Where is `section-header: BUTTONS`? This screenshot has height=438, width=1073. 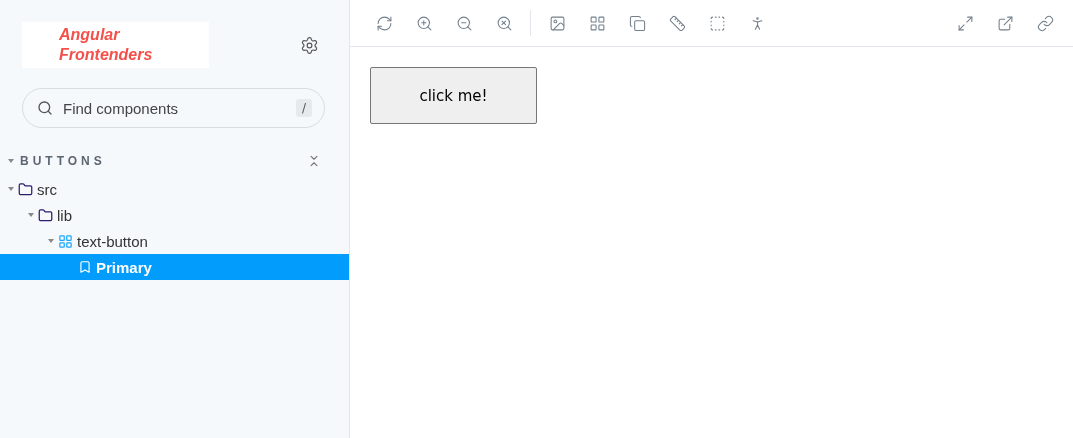
section-header: BUTTONS is located at coordinates (57, 161).